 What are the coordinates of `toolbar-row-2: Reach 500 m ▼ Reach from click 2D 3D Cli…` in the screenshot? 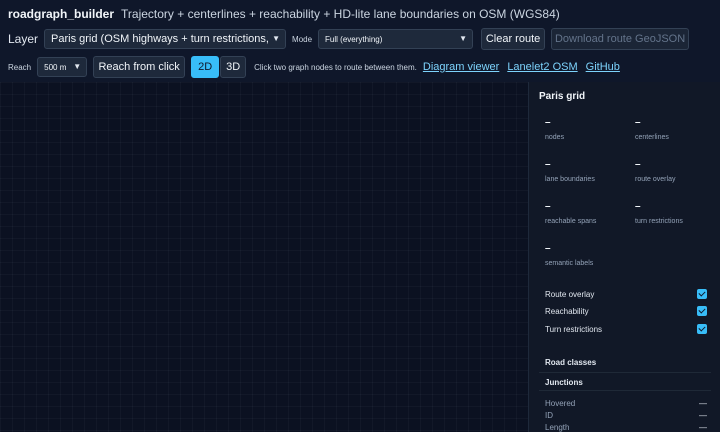 It's located at (318, 67).